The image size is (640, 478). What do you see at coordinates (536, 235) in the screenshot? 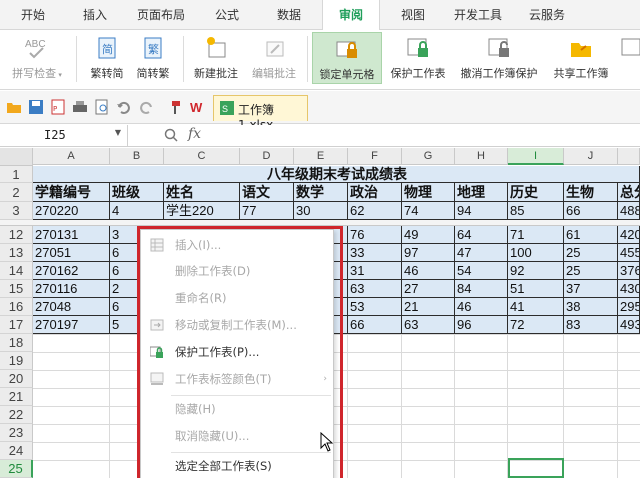
I see `table-cell: 71` at bounding box center [536, 235].